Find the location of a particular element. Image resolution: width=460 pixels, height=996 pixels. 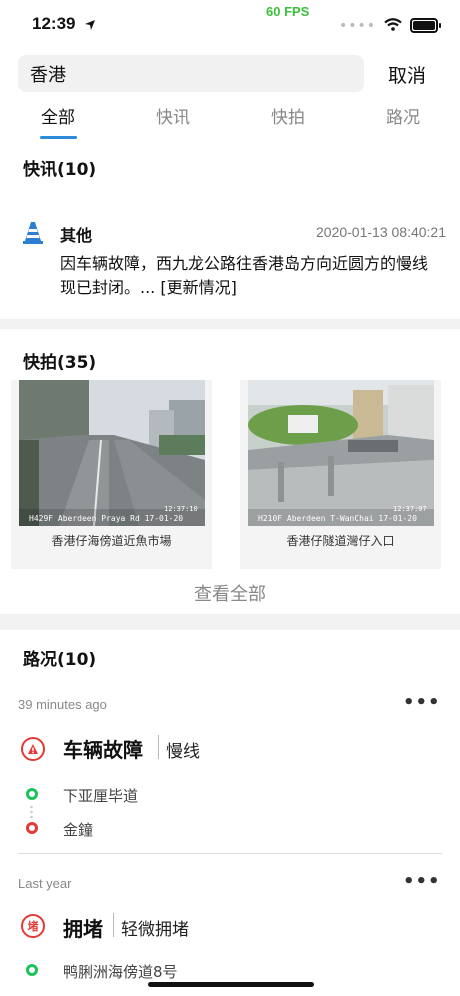

camera-caption: 香港仔海傍道近魚市場 is located at coordinates (111, 541).